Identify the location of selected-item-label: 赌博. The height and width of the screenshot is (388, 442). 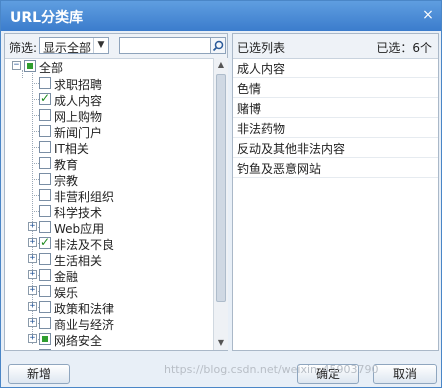
(249, 109).